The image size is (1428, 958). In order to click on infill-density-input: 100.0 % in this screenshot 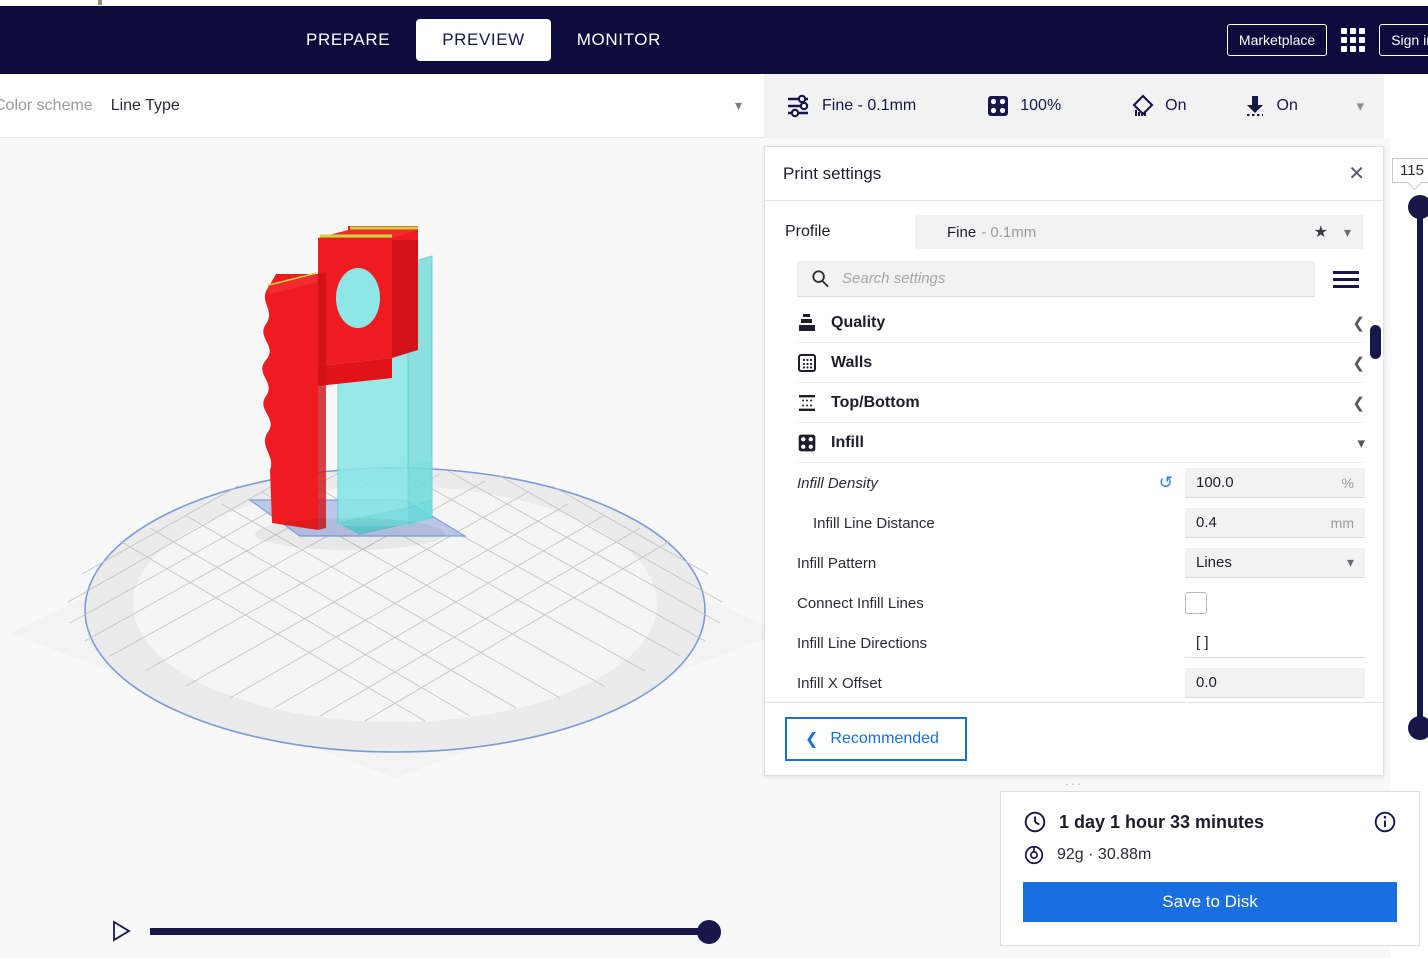, I will do `click(1275, 483)`.